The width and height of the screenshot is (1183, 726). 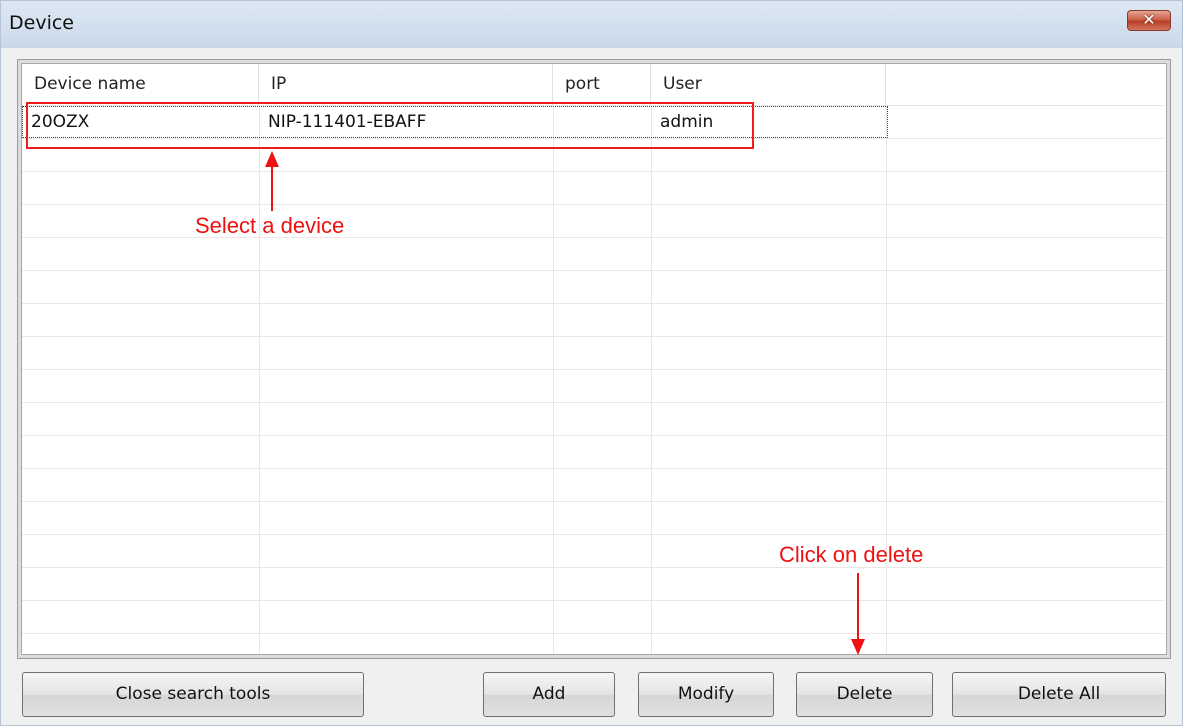 I want to click on annotation-select-device: Select a device, so click(x=270, y=225).